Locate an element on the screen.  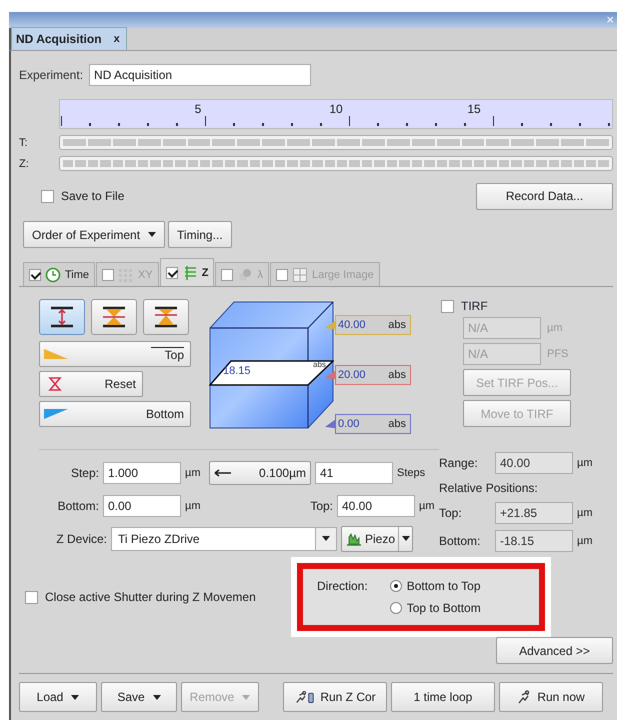
position-button: Top is located at coordinates (115, 354).